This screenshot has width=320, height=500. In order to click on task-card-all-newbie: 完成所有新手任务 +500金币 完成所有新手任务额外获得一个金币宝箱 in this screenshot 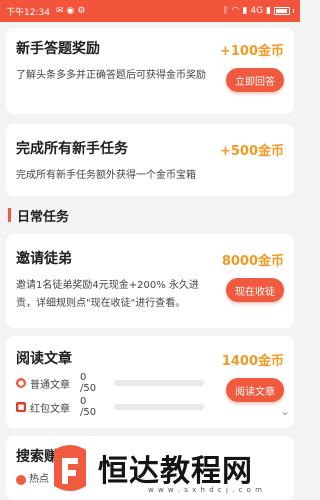, I will do `click(150, 160)`.